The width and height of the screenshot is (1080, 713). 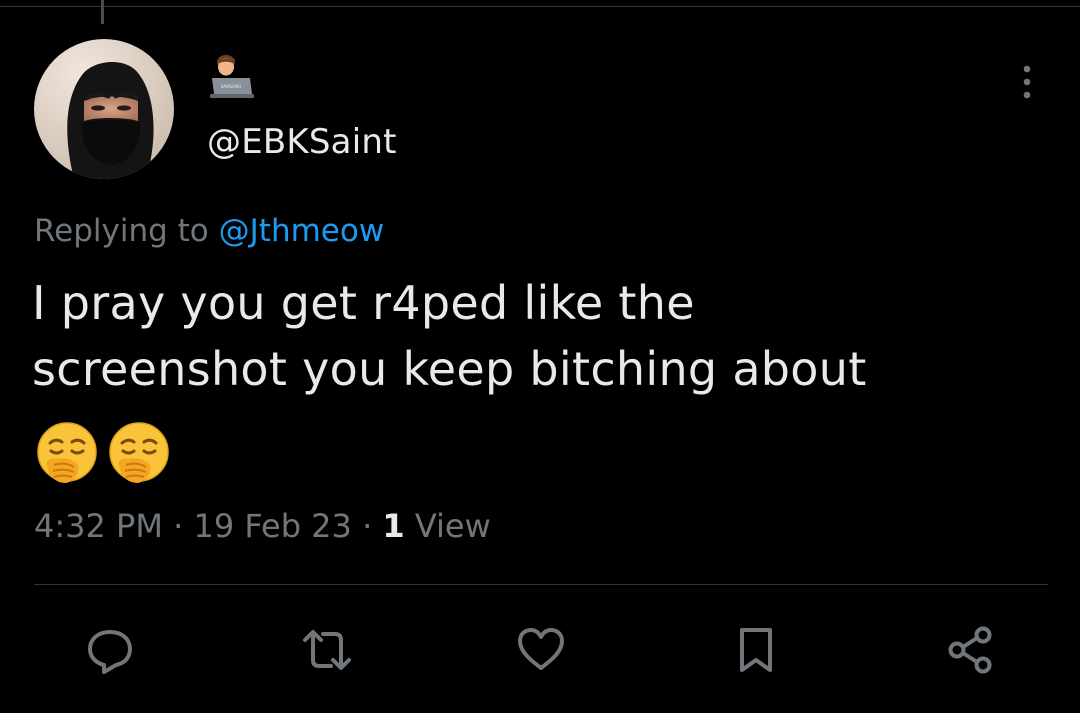 I want to click on avatar, so click(x=104, y=109).